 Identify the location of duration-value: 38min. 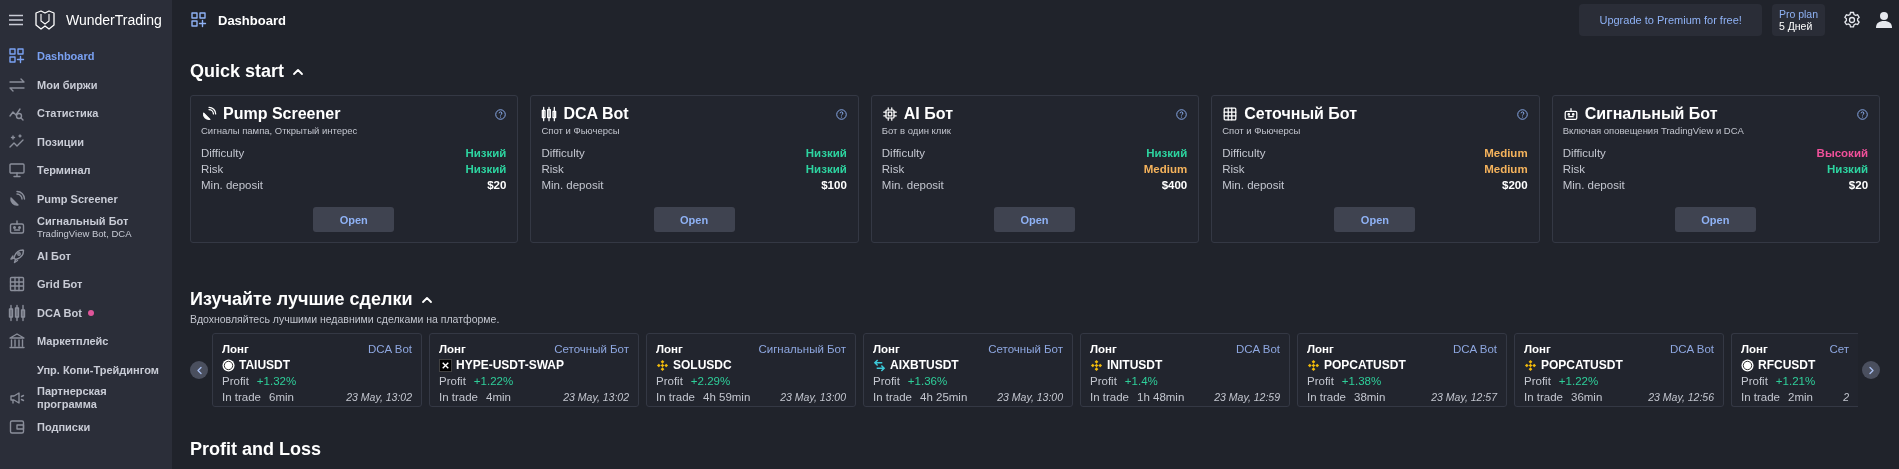
(1370, 397).